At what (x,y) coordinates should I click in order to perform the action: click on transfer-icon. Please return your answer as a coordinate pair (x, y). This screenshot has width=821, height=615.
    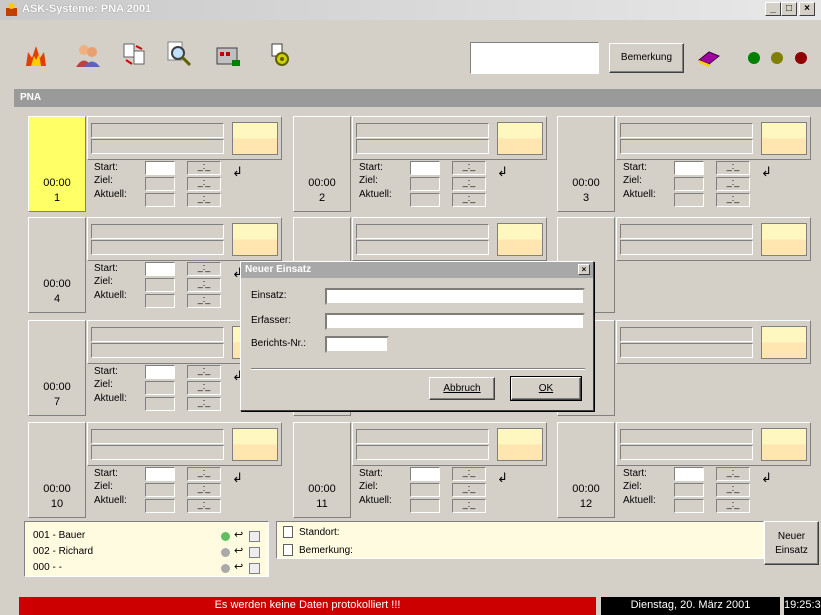
    Looking at the image, I should click on (134, 54).